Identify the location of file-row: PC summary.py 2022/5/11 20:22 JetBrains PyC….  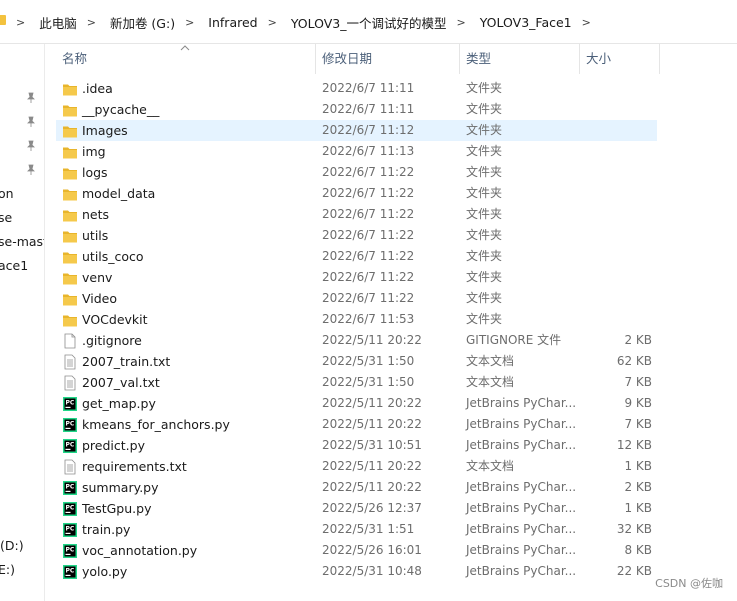
(356, 487).